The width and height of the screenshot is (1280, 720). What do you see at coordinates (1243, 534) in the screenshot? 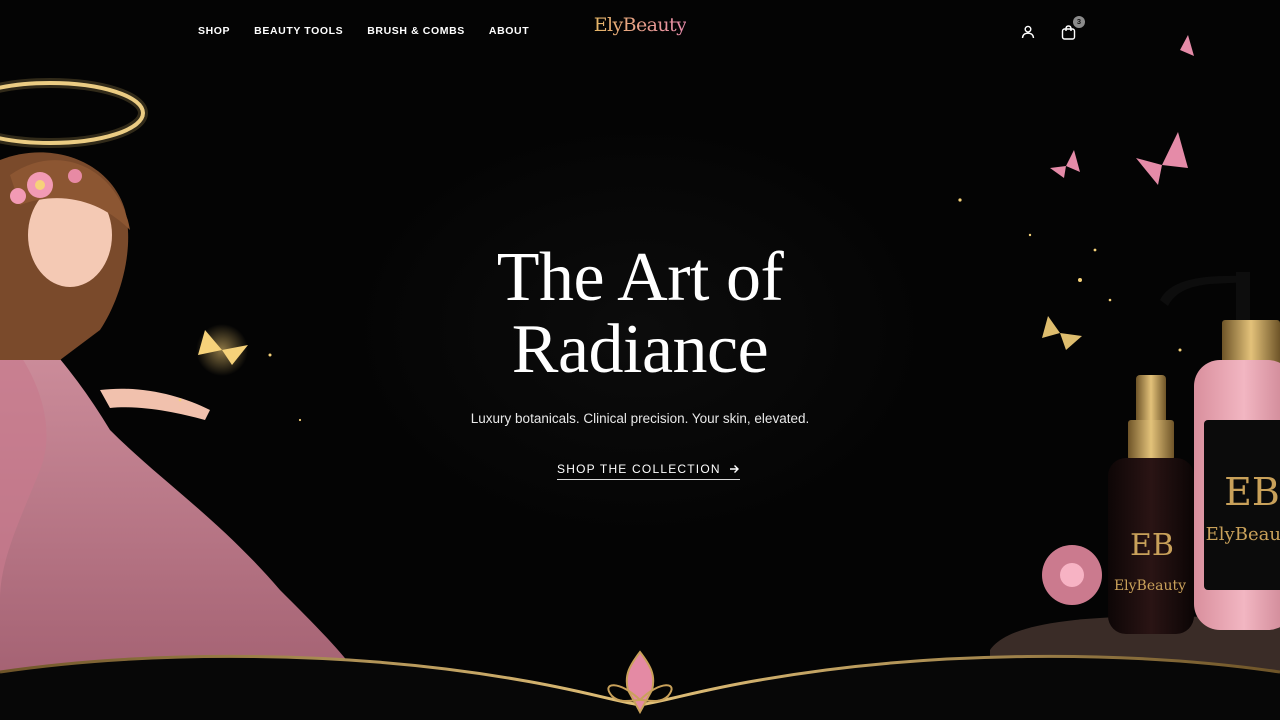
I see `pump-label: ElyBeauty` at bounding box center [1243, 534].